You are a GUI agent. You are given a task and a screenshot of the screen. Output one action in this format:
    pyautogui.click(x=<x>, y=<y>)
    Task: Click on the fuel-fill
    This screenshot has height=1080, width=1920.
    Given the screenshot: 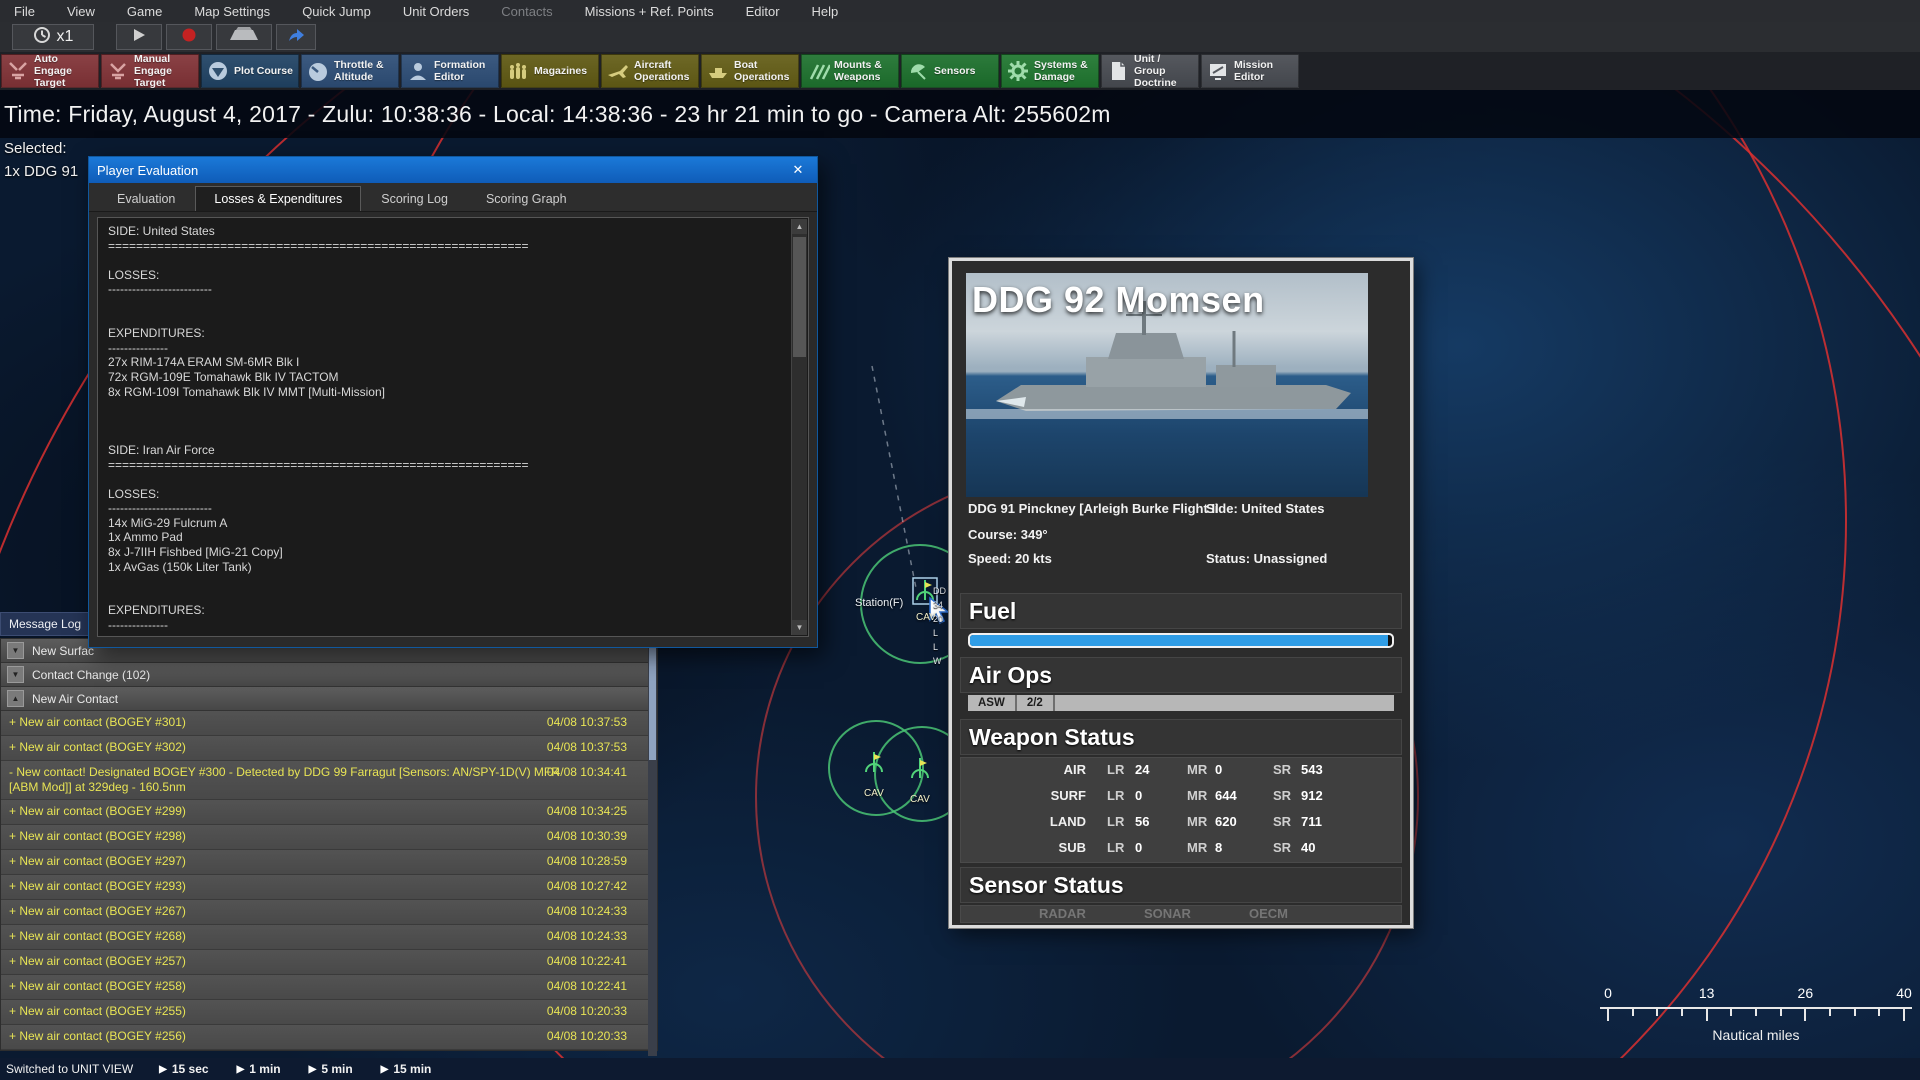 What is the action you would take?
    pyautogui.click(x=1179, y=640)
    